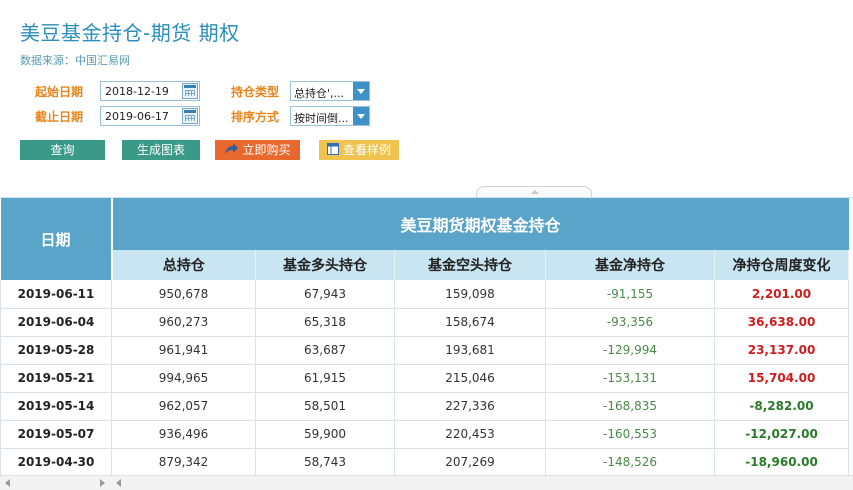 The width and height of the screenshot is (853, 490). Describe the element at coordinates (183, 434) in the screenshot. I see `total-cell: 936,496` at that location.